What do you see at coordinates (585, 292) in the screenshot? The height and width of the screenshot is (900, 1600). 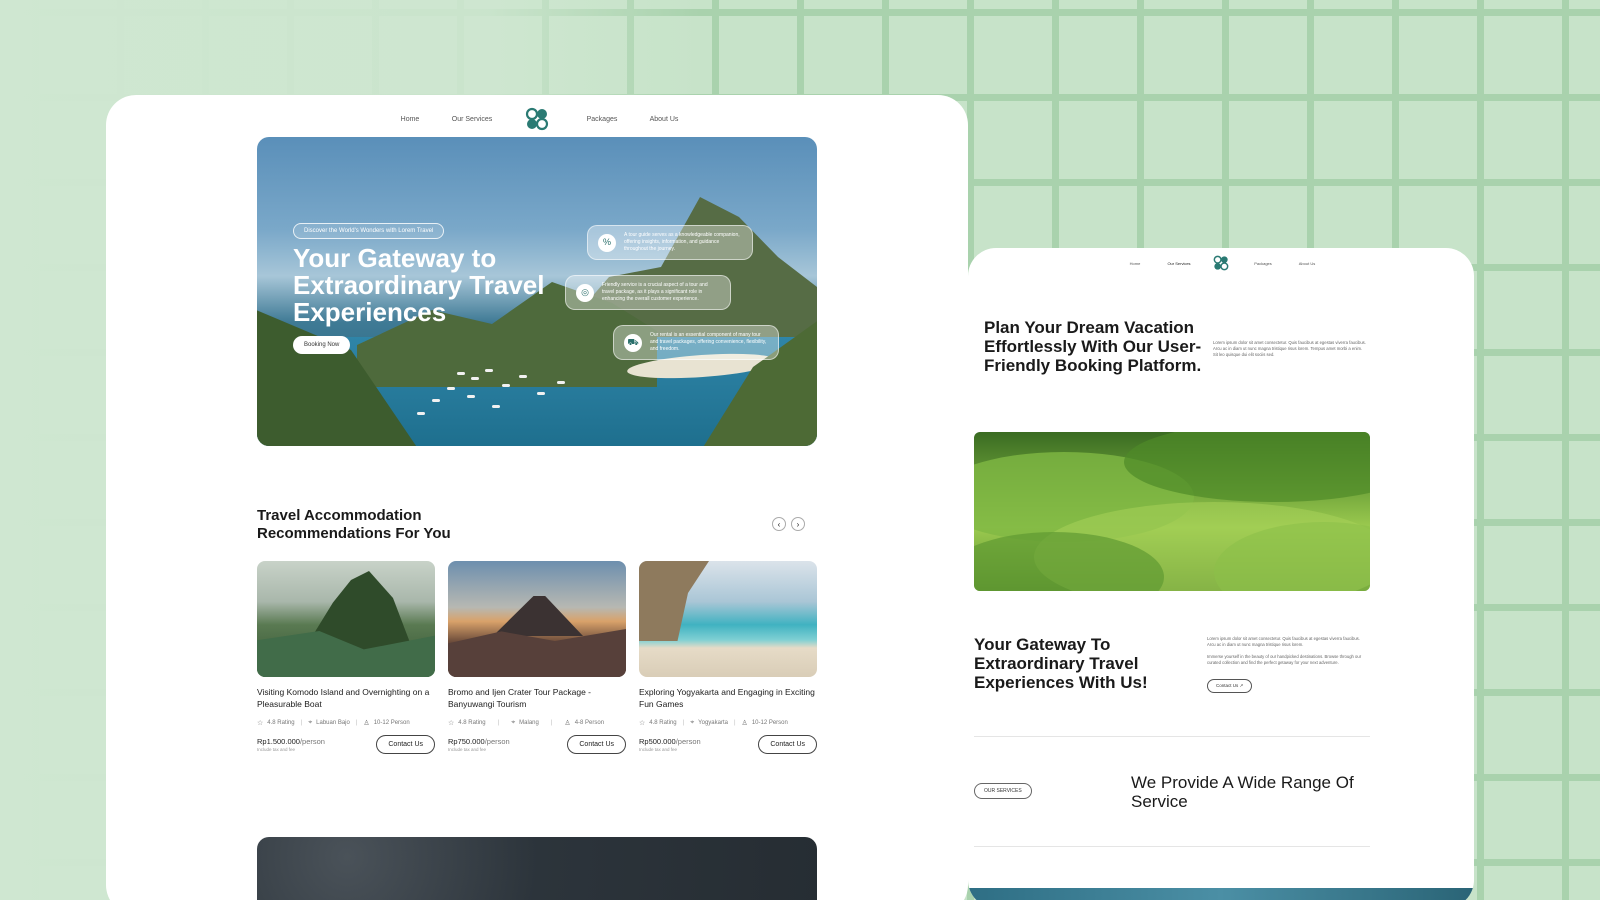 I see `target-icon: ◎` at bounding box center [585, 292].